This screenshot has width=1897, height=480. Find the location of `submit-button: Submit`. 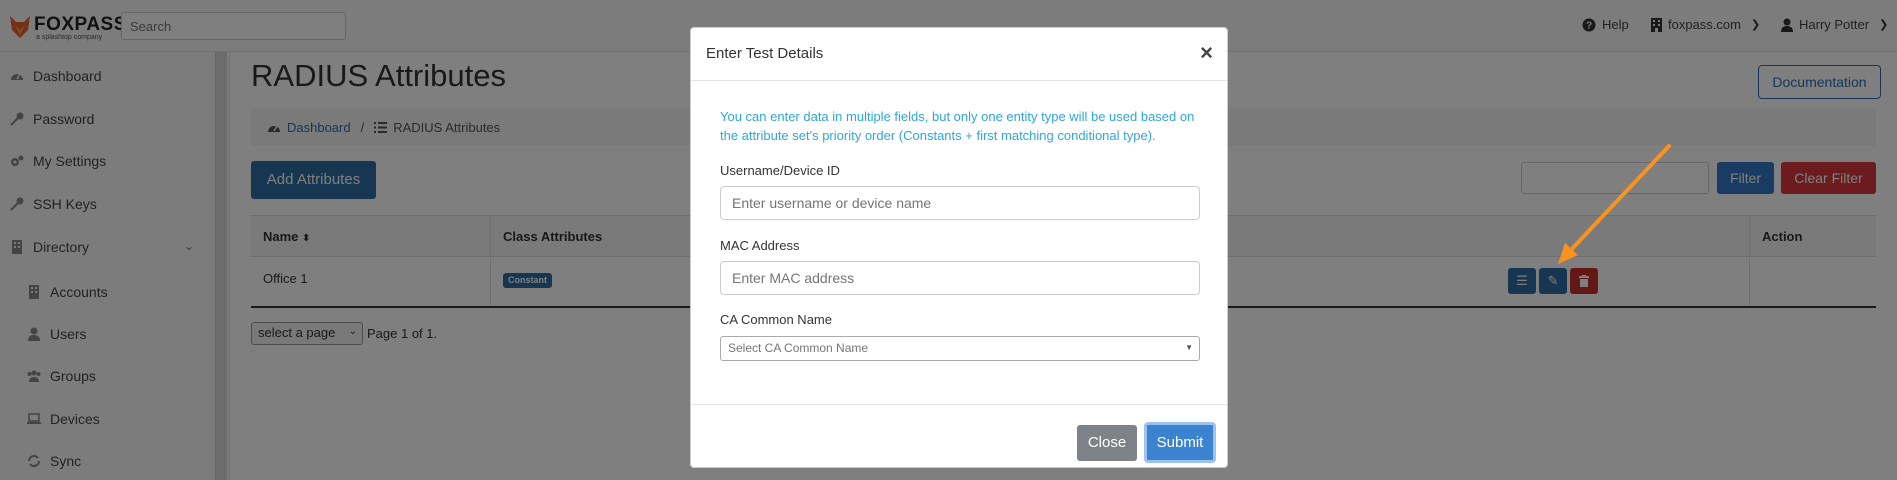

submit-button: Submit is located at coordinates (1180, 442).